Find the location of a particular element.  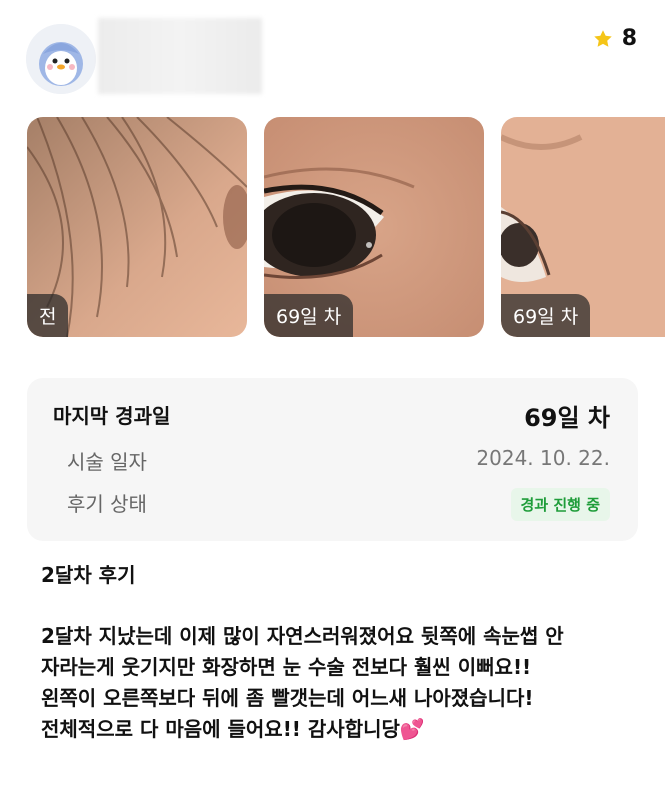

star-icon is located at coordinates (602, 38).